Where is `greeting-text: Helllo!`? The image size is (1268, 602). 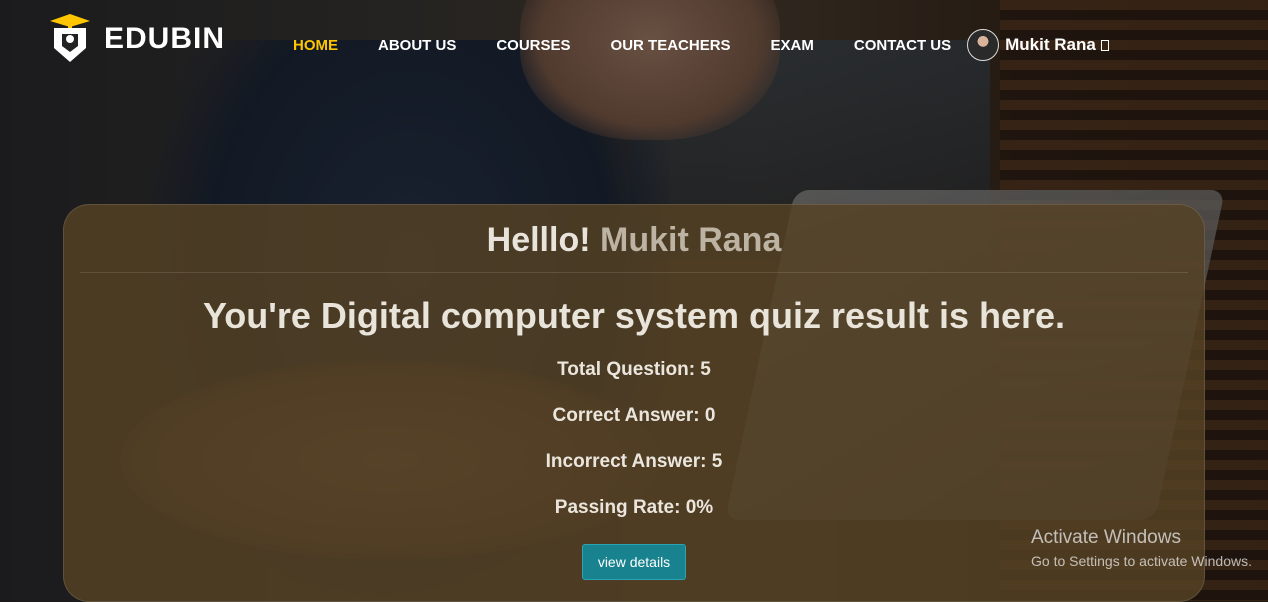 greeting-text: Helllo! is located at coordinates (538, 240).